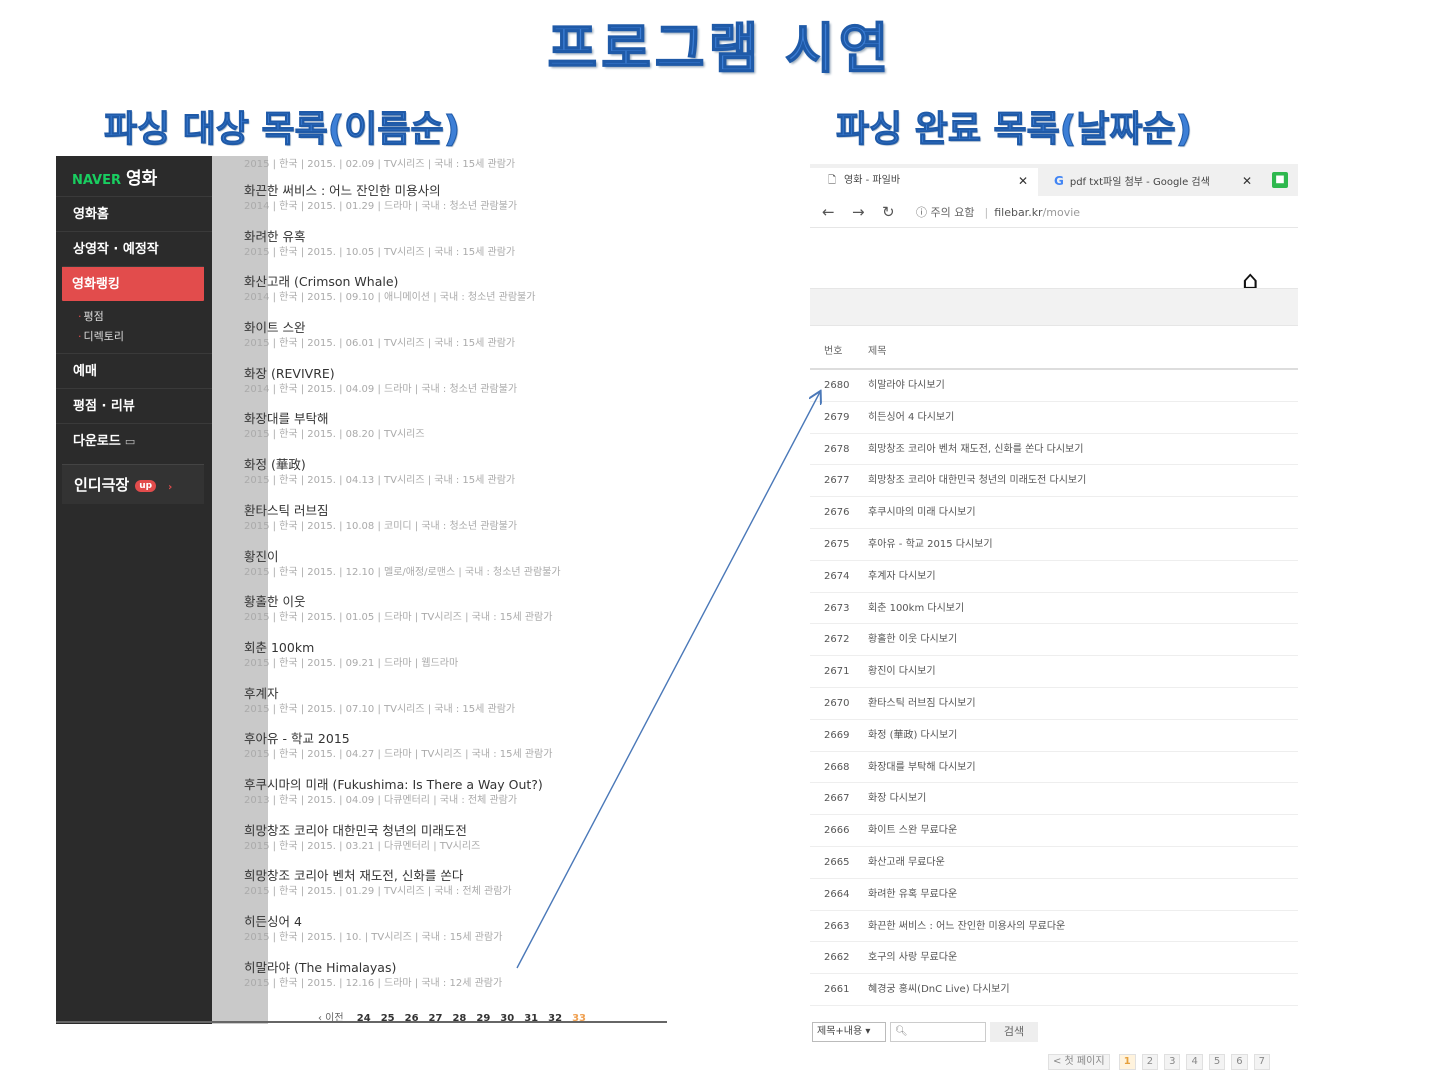  Describe the element at coordinates (977, 481) in the screenshot. I see `row-title-link: 희망창조 코리아 대한민국 청년의 미래도전 다시보기` at that location.